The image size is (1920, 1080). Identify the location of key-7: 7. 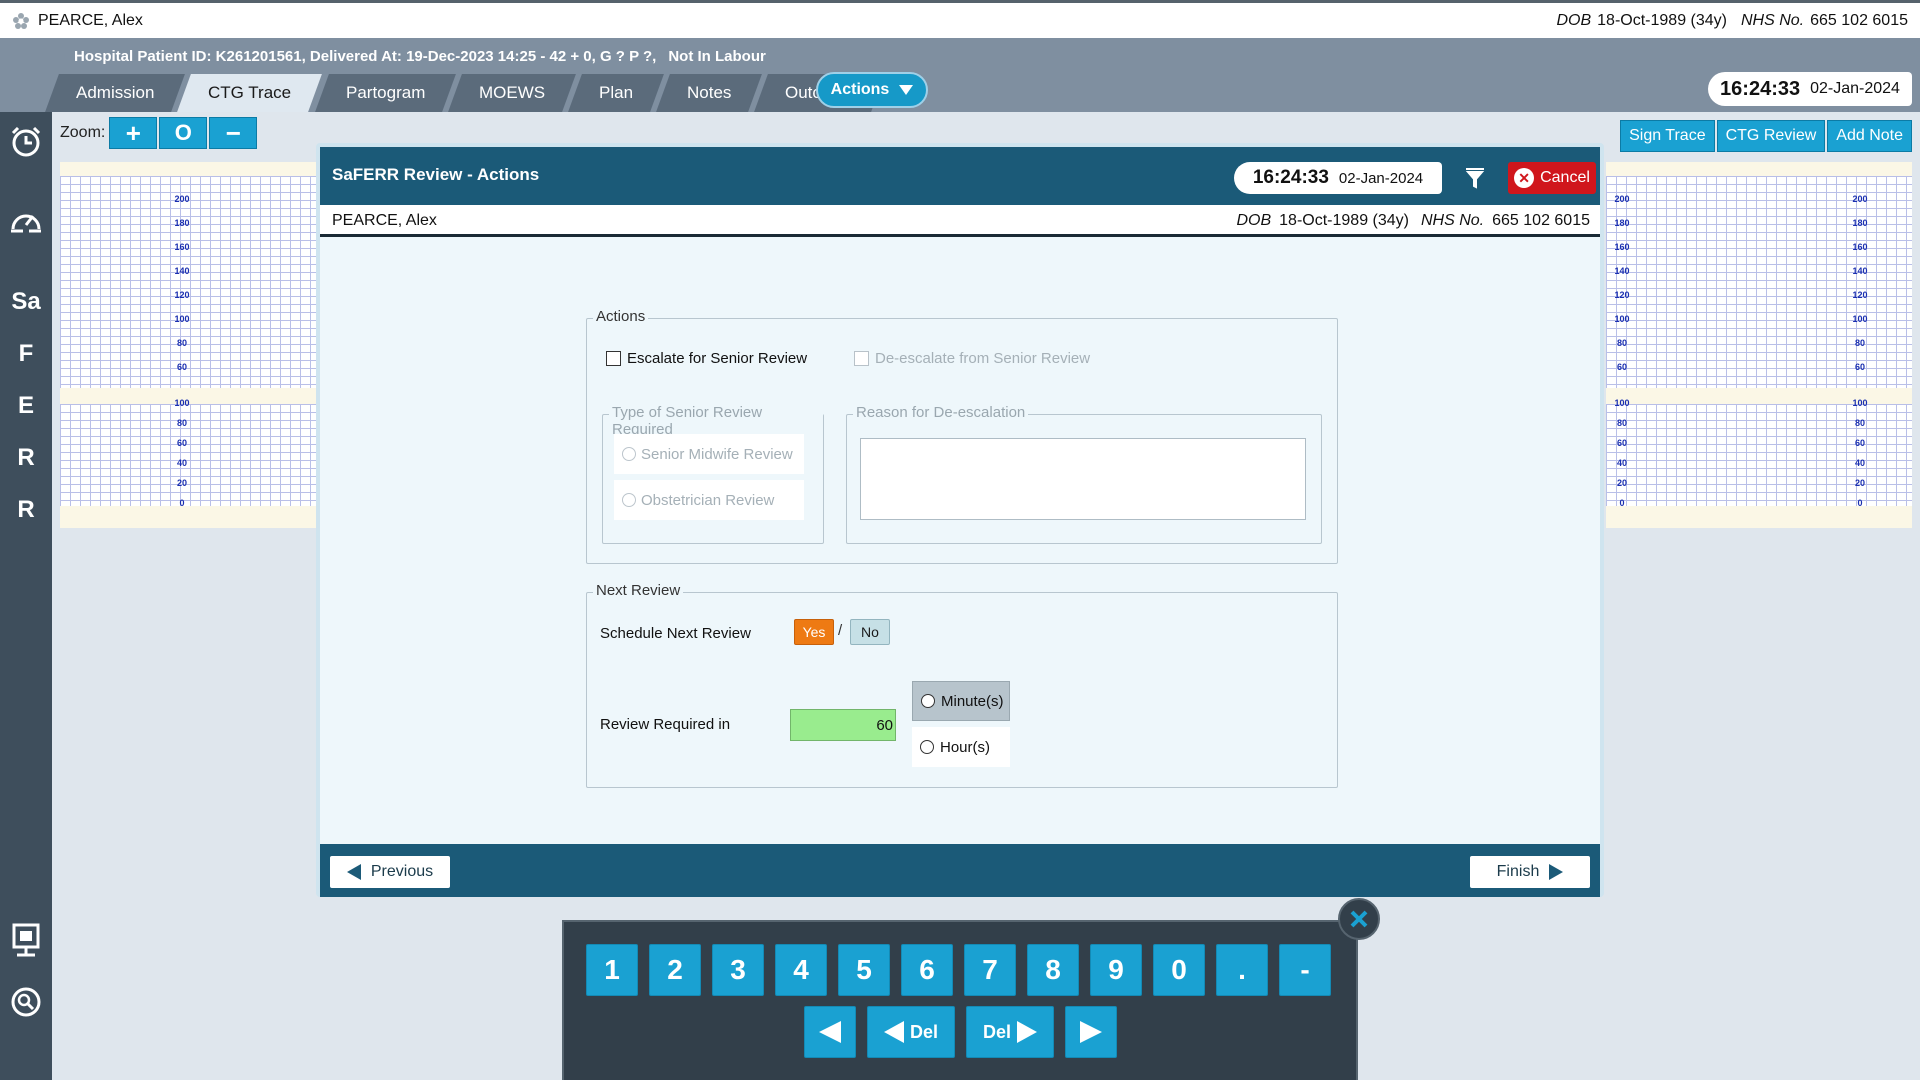
(990, 970).